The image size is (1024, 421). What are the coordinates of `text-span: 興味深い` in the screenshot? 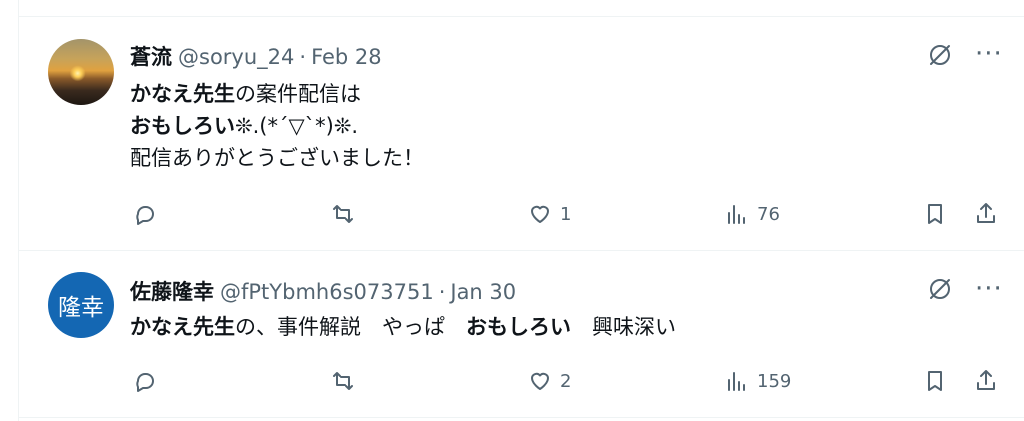 It's located at (623, 327).